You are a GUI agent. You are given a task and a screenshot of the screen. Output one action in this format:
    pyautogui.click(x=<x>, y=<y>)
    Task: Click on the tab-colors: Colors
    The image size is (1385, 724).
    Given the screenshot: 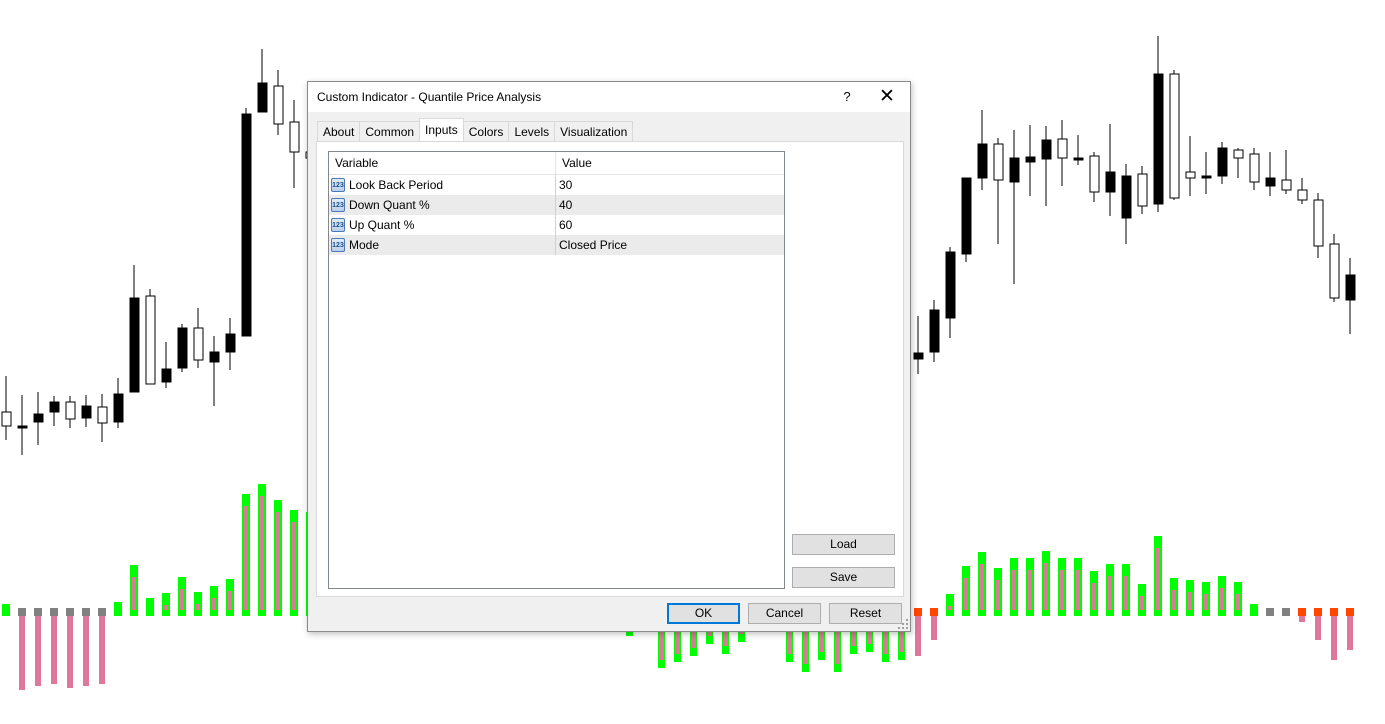 What is the action you would take?
    pyautogui.click(x=486, y=131)
    